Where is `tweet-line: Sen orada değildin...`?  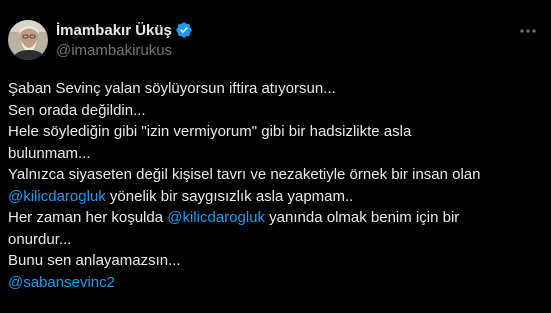 tweet-line: Sen orada değildin... is located at coordinates (77, 110).